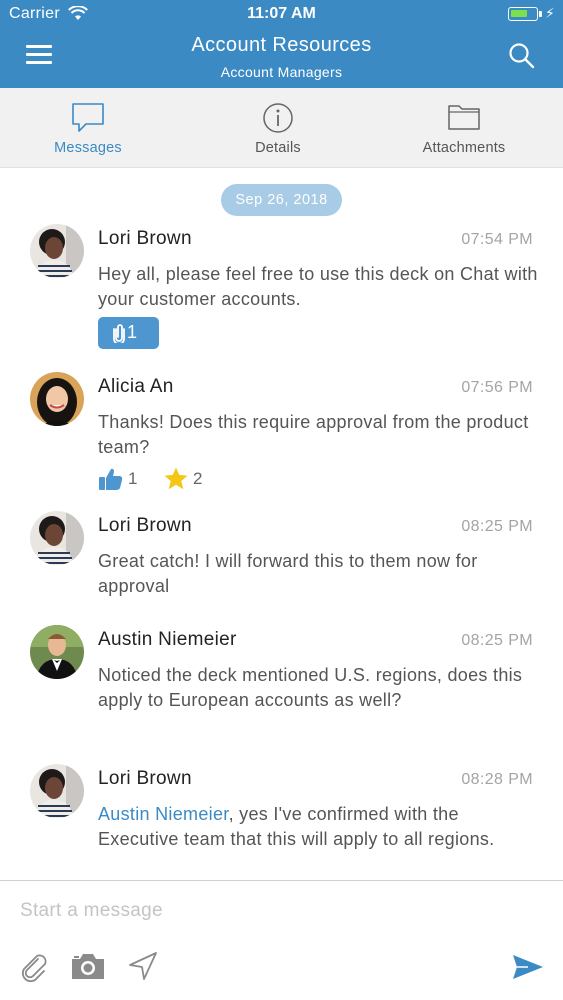  What do you see at coordinates (528, 967) in the screenshot?
I see `send-icon` at bounding box center [528, 967].